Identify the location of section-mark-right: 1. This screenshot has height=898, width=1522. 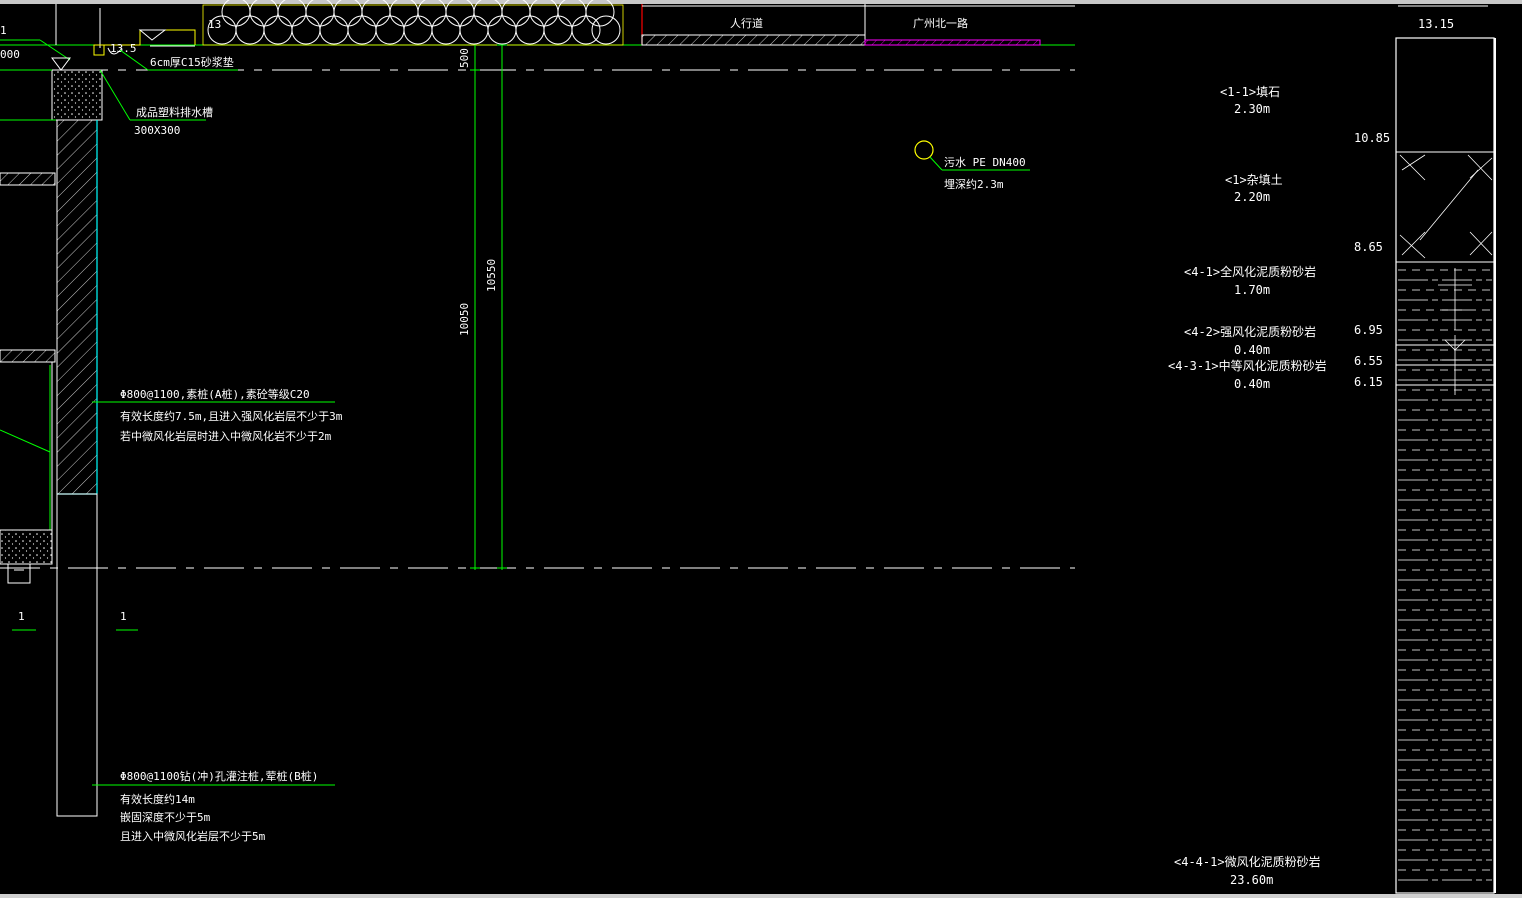
(123, 616).